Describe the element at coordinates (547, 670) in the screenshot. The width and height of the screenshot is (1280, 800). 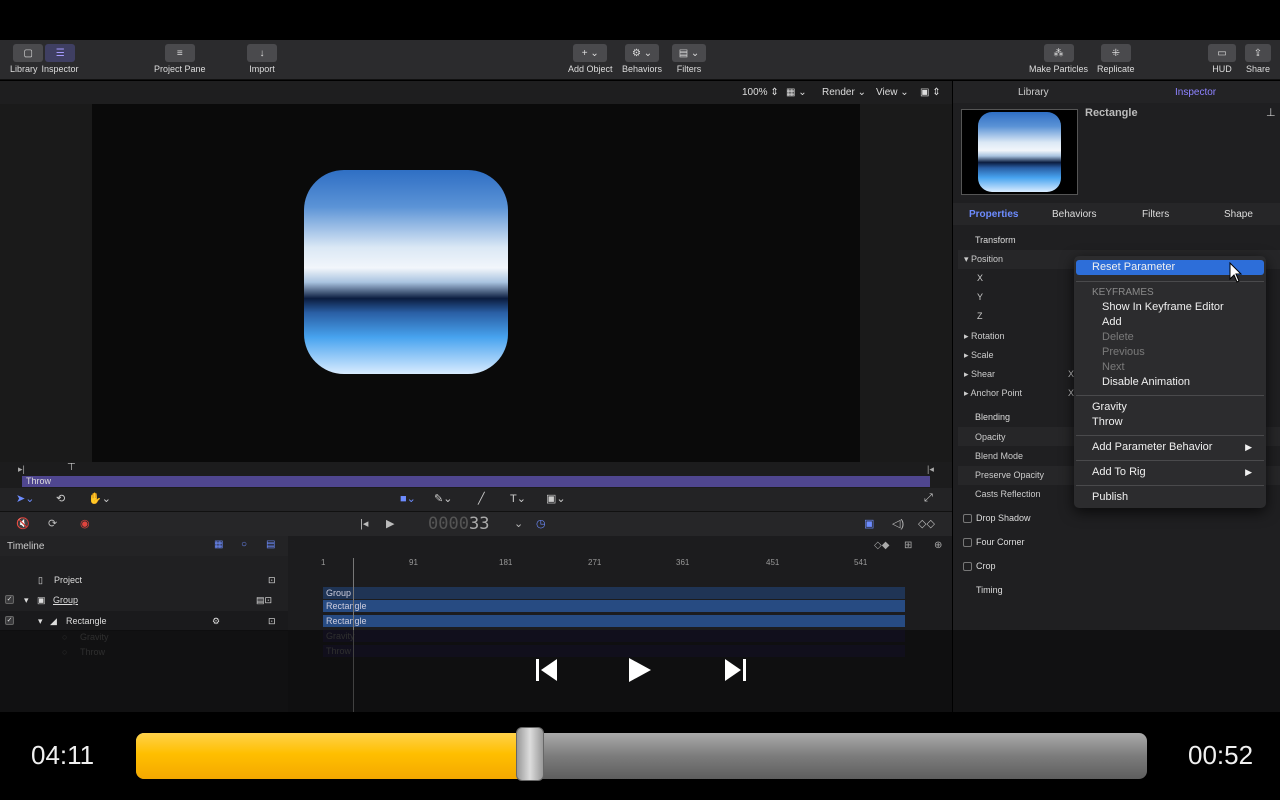
I see `previous-track-icon` at that location.